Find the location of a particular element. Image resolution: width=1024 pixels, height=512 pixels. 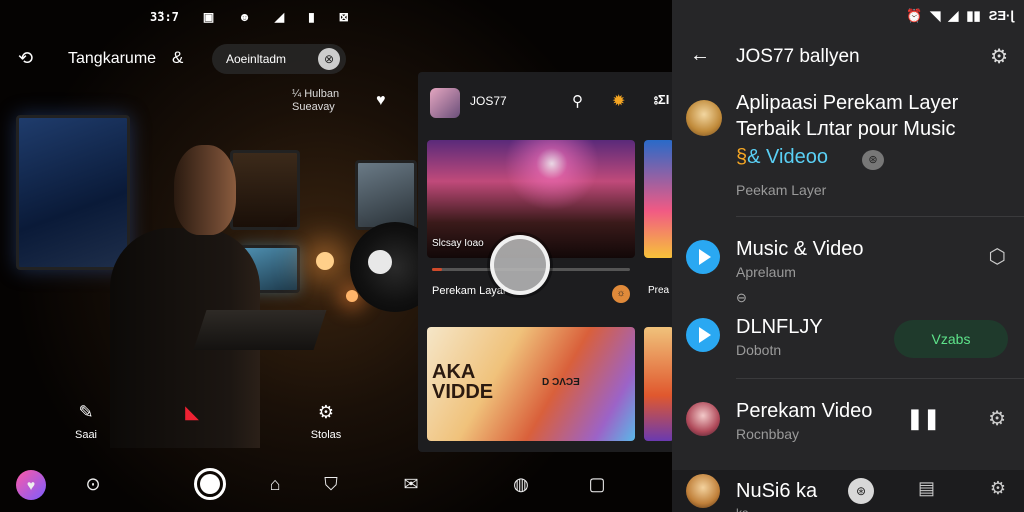

wifi-icon: ◥ is located at coordinates (935, 15).